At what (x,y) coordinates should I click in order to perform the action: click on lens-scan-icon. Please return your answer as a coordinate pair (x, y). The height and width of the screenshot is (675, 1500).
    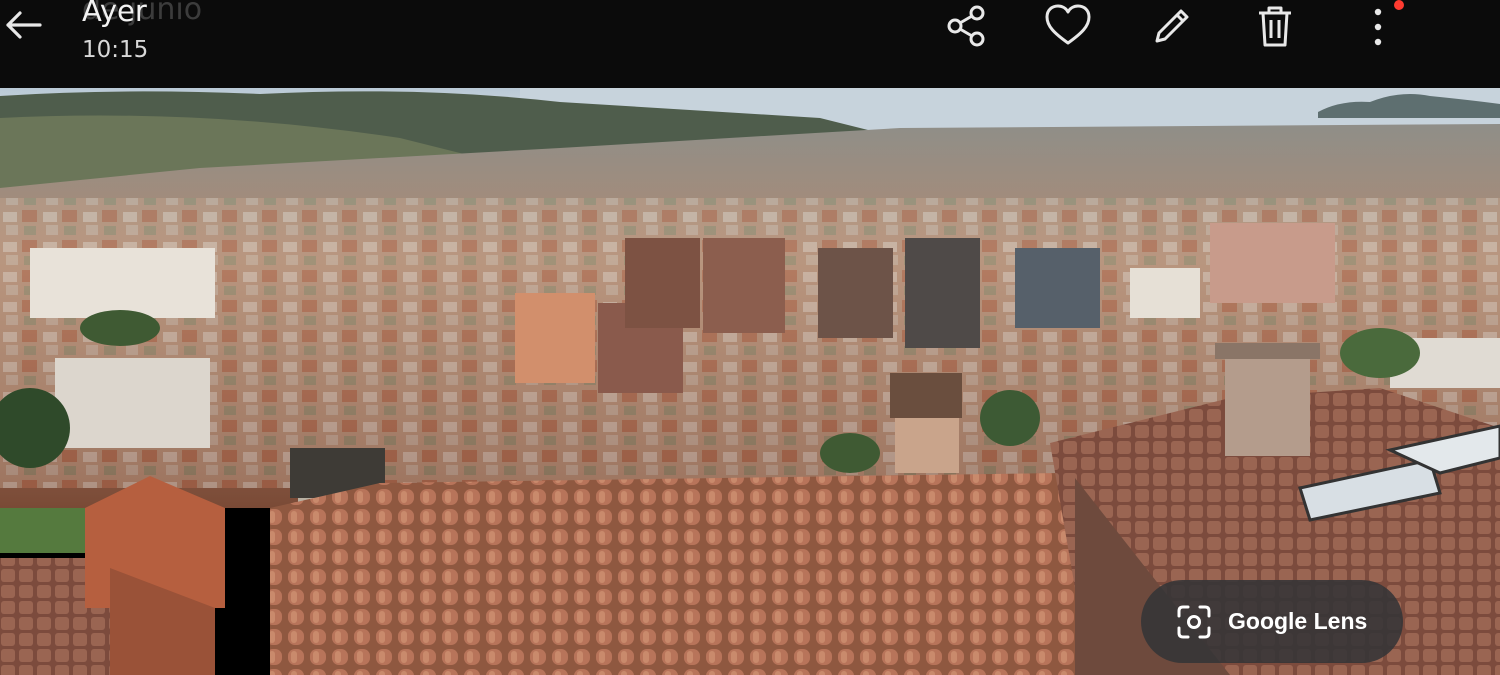
    Looking at the image, I should click on (1194, 621).